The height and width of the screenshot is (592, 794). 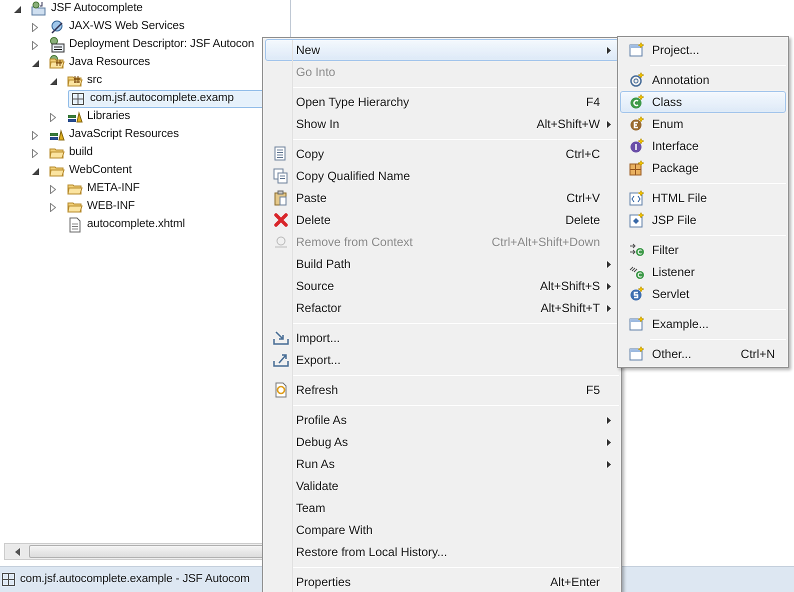 What do you see at coordinates (75, 225) in the screenshot?
I see `document-icon` at bounding box center [75, 225].